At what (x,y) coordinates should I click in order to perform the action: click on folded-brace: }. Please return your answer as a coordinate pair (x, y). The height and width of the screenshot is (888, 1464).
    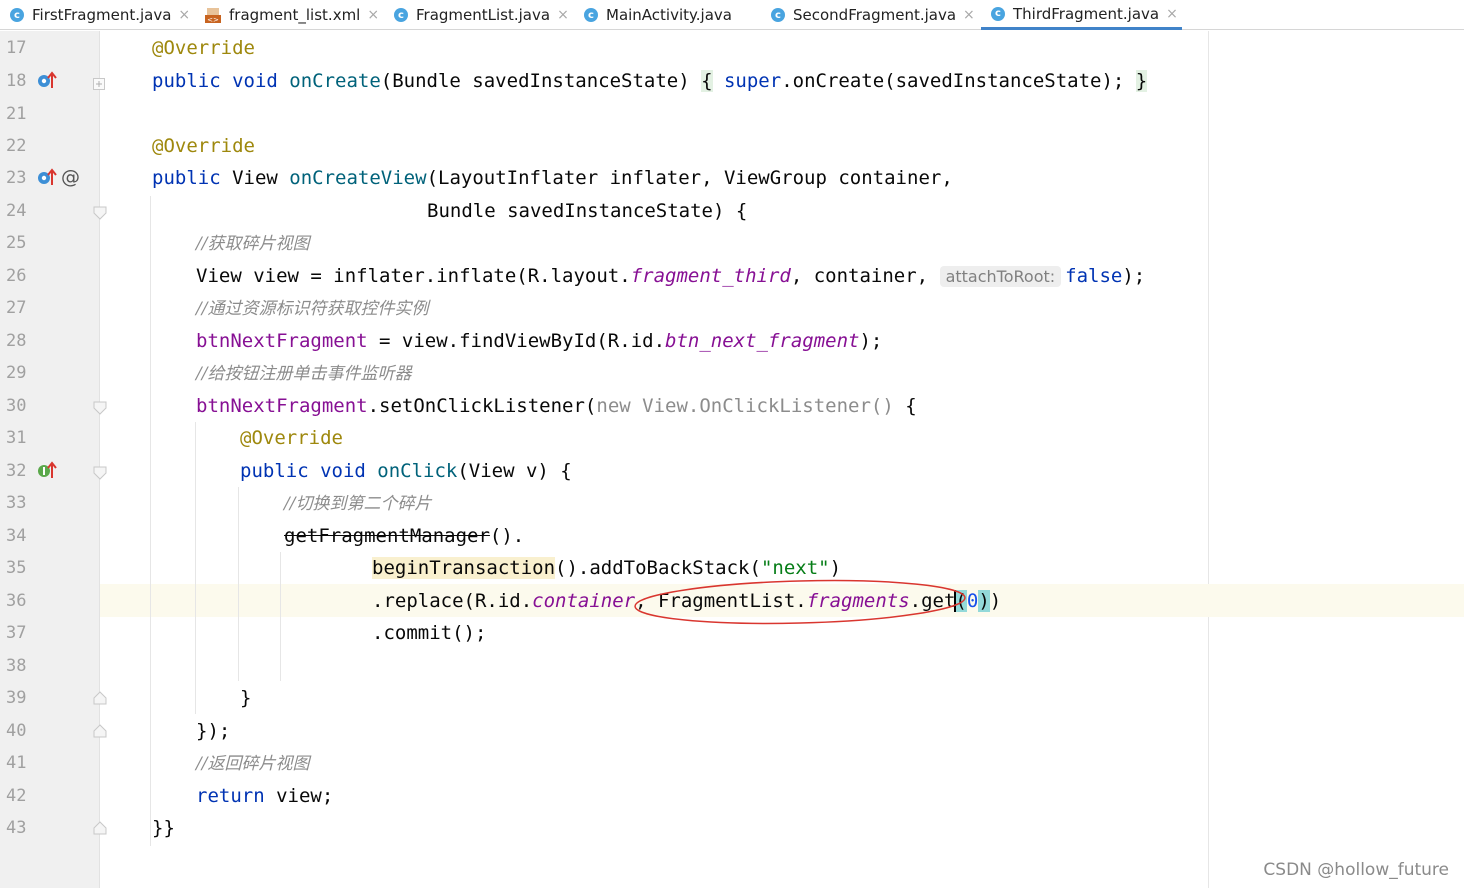
    Looking at the image, I should click on (1141, 81).